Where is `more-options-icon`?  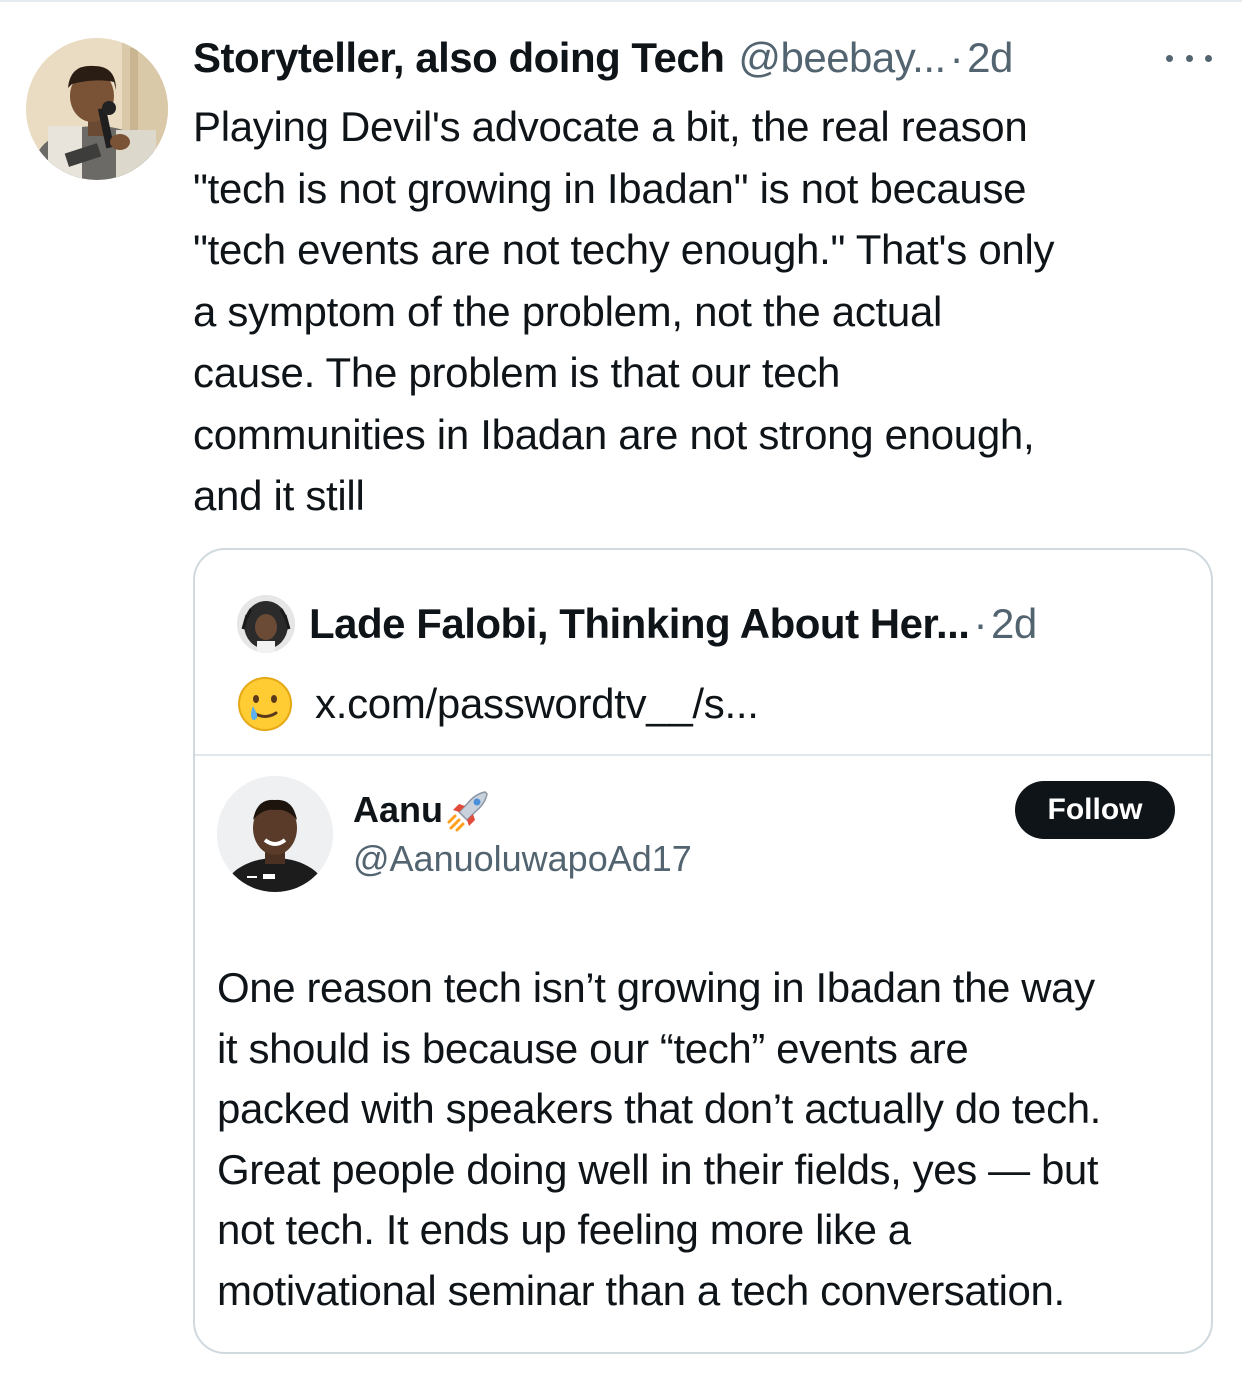
more-options-icon is located at coordinates (1189, 58).